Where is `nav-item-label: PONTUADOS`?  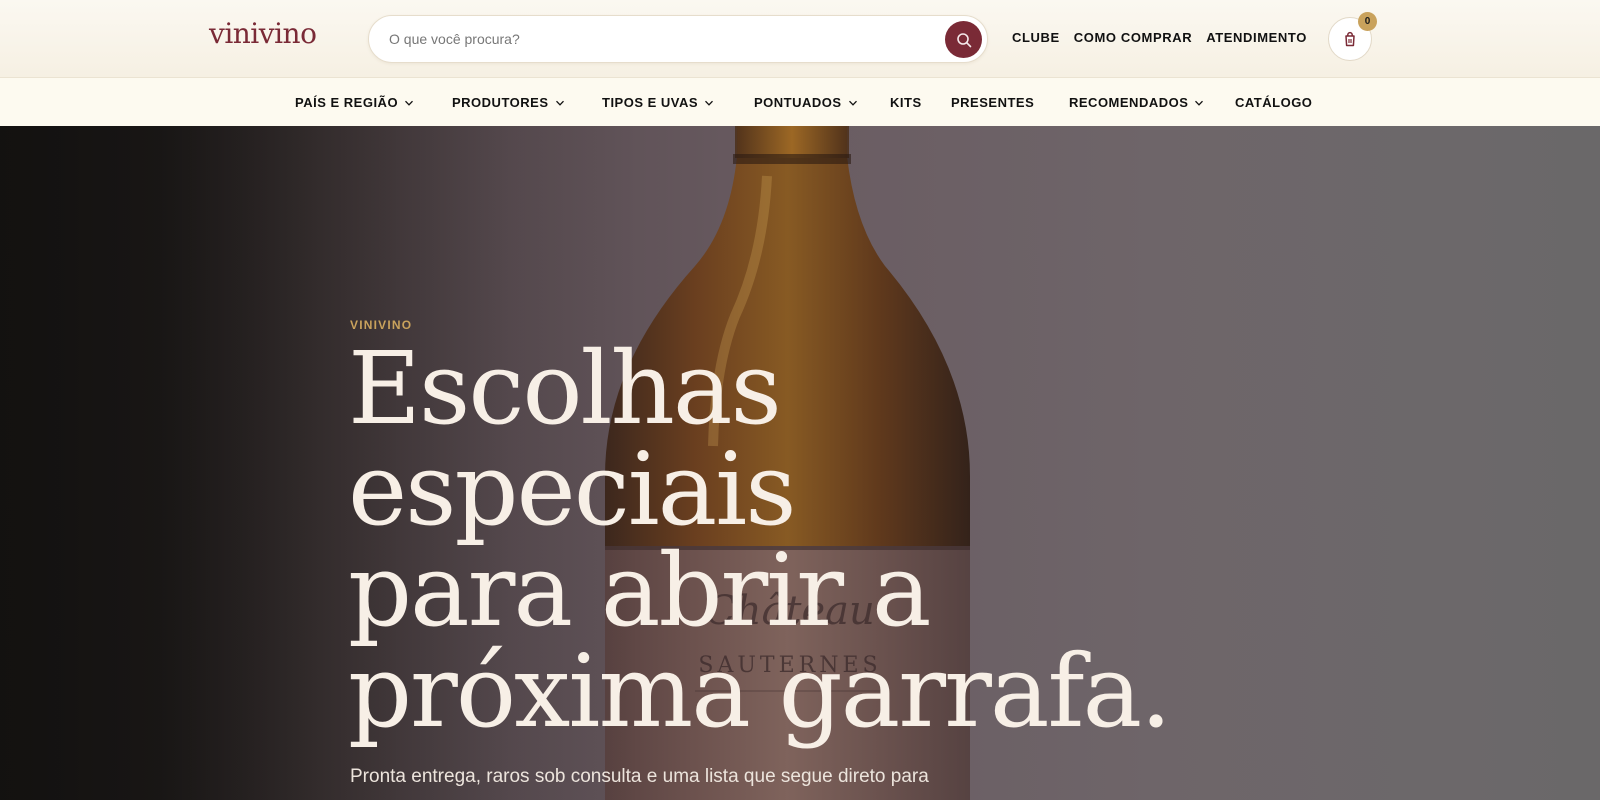
nav-item-label: PONTUADOS is located at coordinates (798, 102).